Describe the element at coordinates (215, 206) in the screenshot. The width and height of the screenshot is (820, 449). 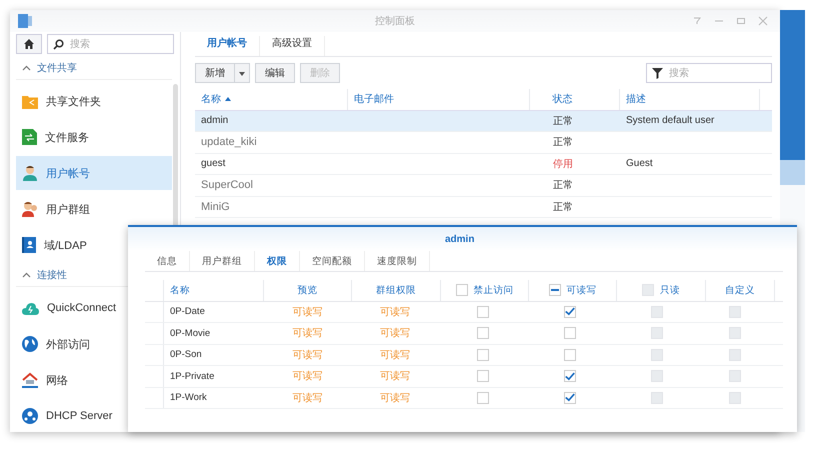
I see `table-cell: MiniG` at that location.